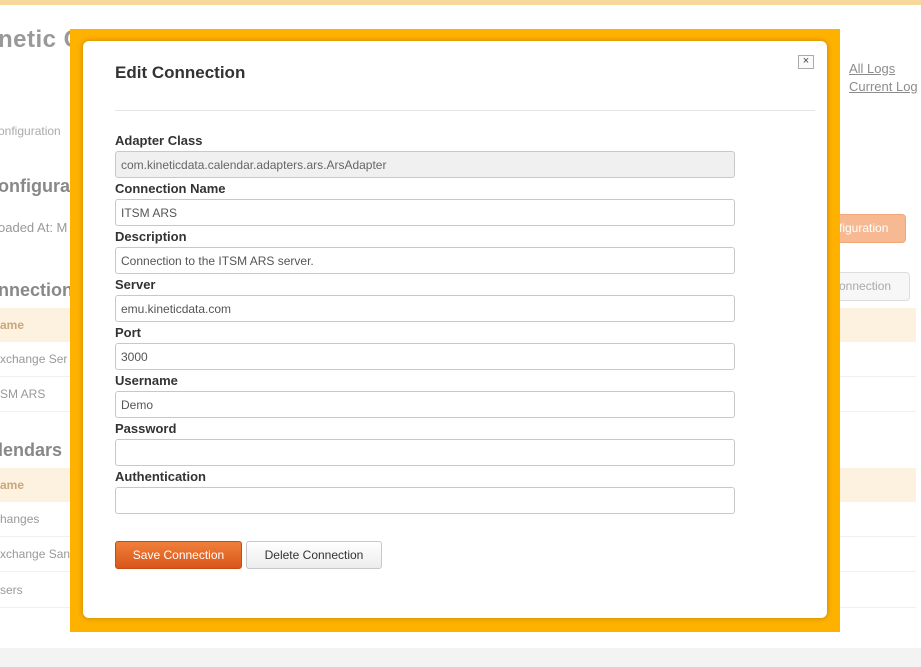 This screenshot has height=667, width=921. Describe the element at coordinates (883, 69) in the screenshot. I see `all-logs-link: All Logs` at that location.